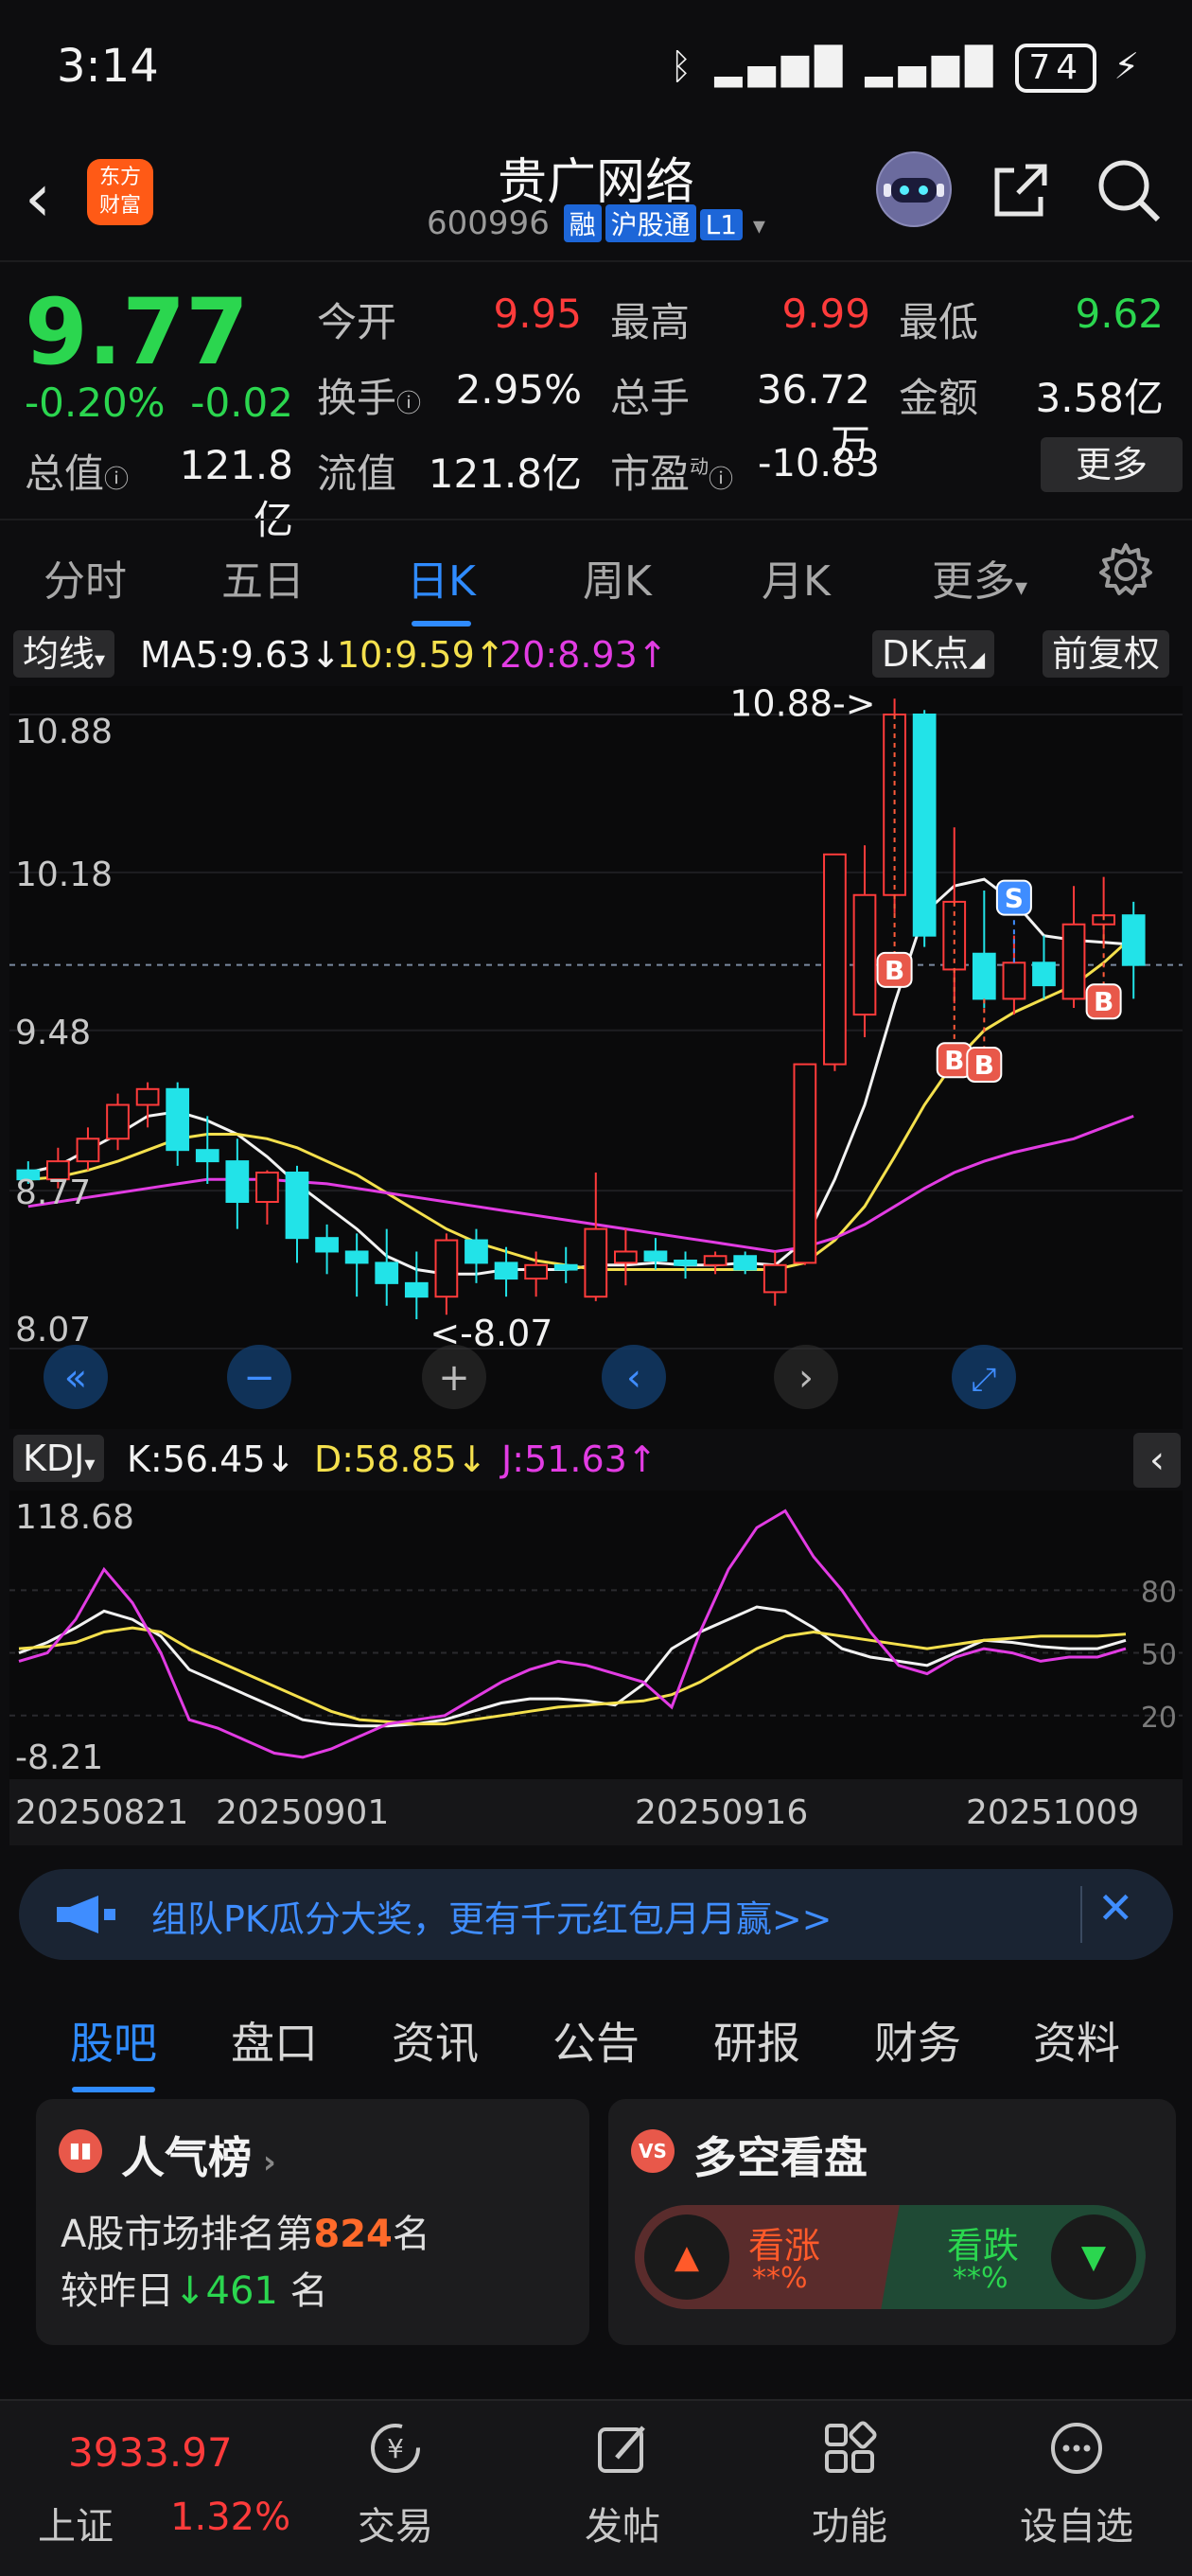  Describe the element at coordinates (190, 2291) in the screenshot. I see `down-arrow-icon: ↓` at that location.